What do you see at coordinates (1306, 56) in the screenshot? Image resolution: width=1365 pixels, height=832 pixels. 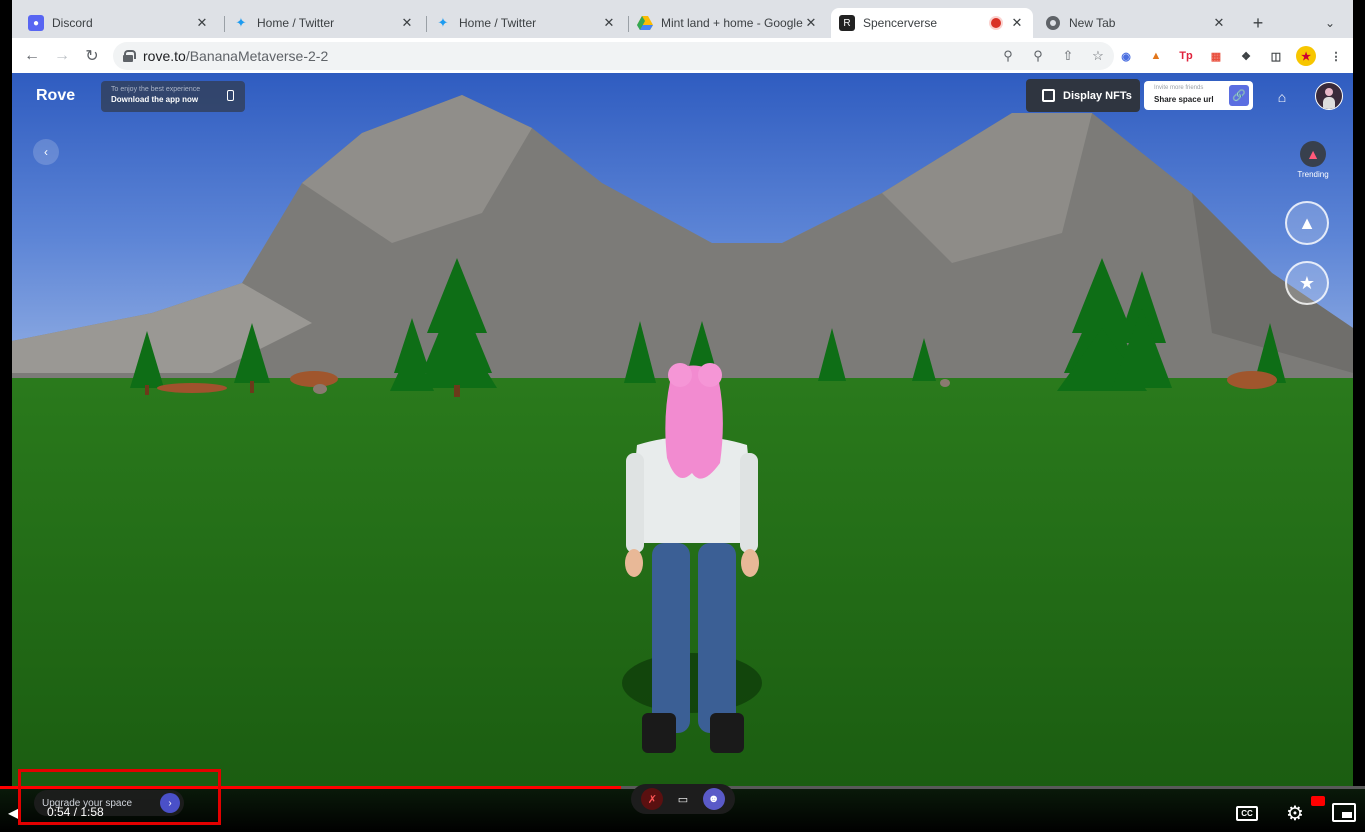 I see `profile-avatar-icon: ★` at bounding box center [1306, 56].